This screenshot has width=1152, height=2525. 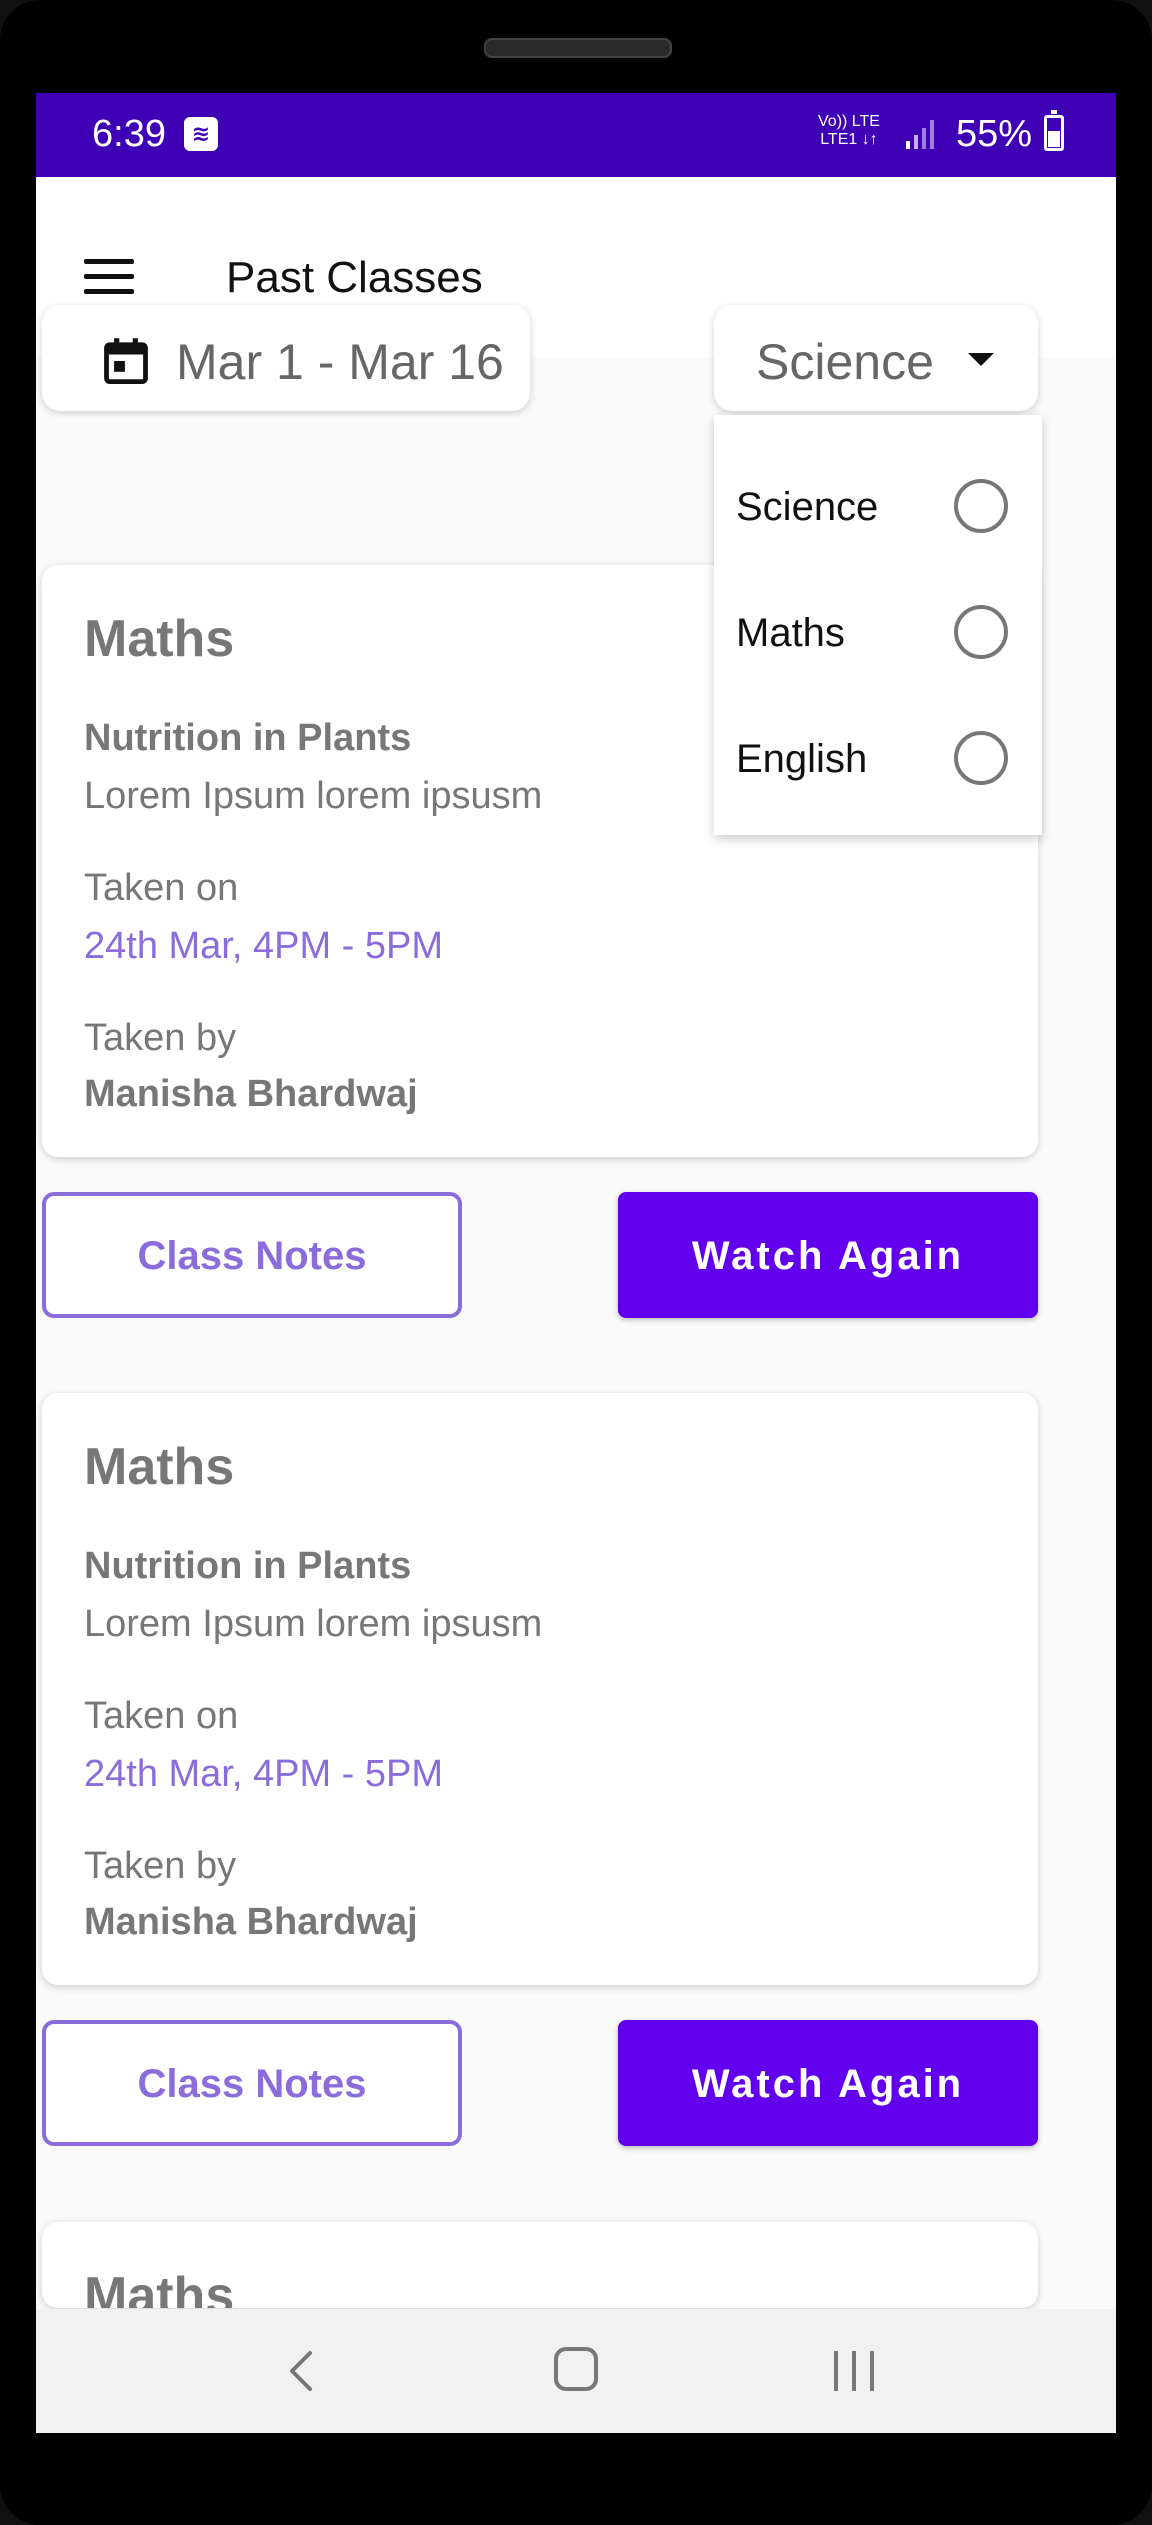 What do you see at coordinates (578, 48) in the screenshot?
I see `speaker-grille` at bounding box center [578, 48].